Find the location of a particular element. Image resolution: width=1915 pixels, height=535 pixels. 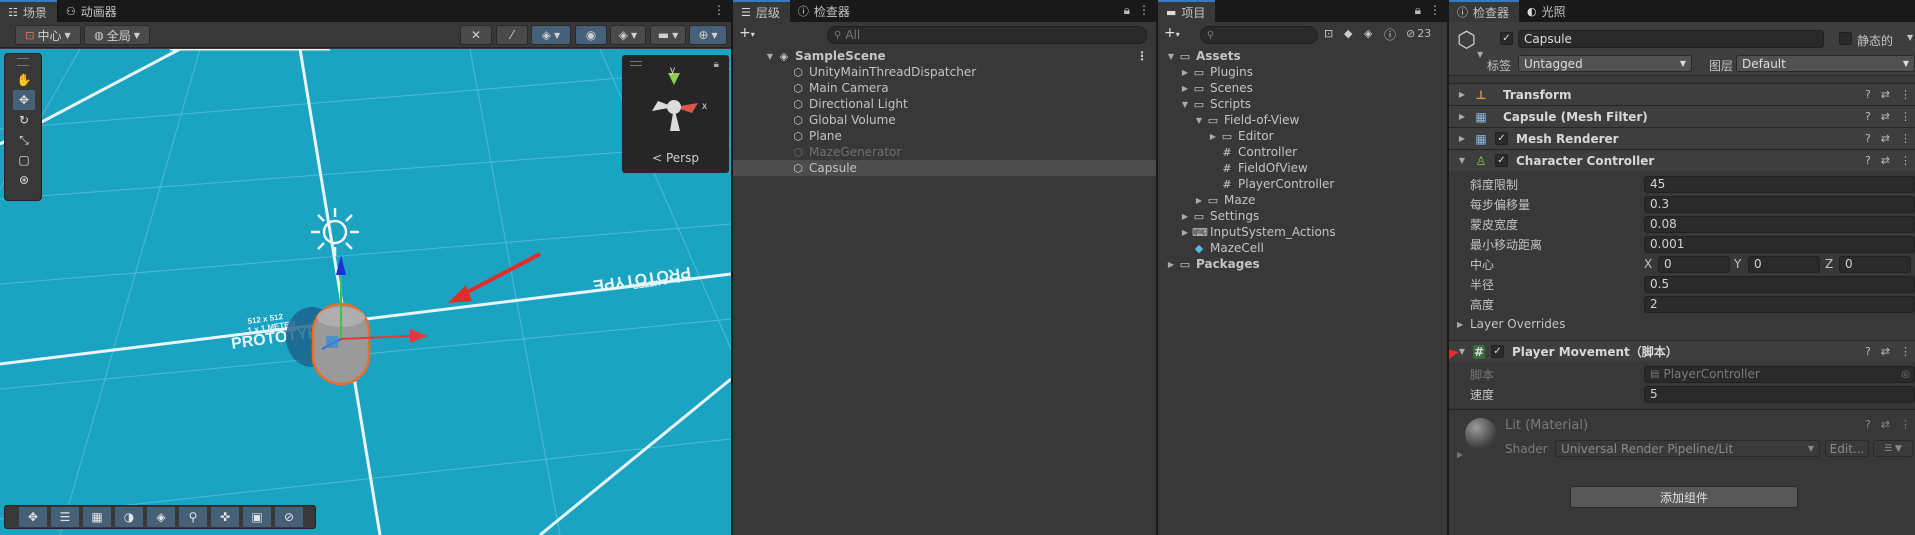

component-mesh-renderer: ▶ ▦ ✓ Mesh Renderer ? ⇄ ⋮ is located at coordinates (1682, 138).